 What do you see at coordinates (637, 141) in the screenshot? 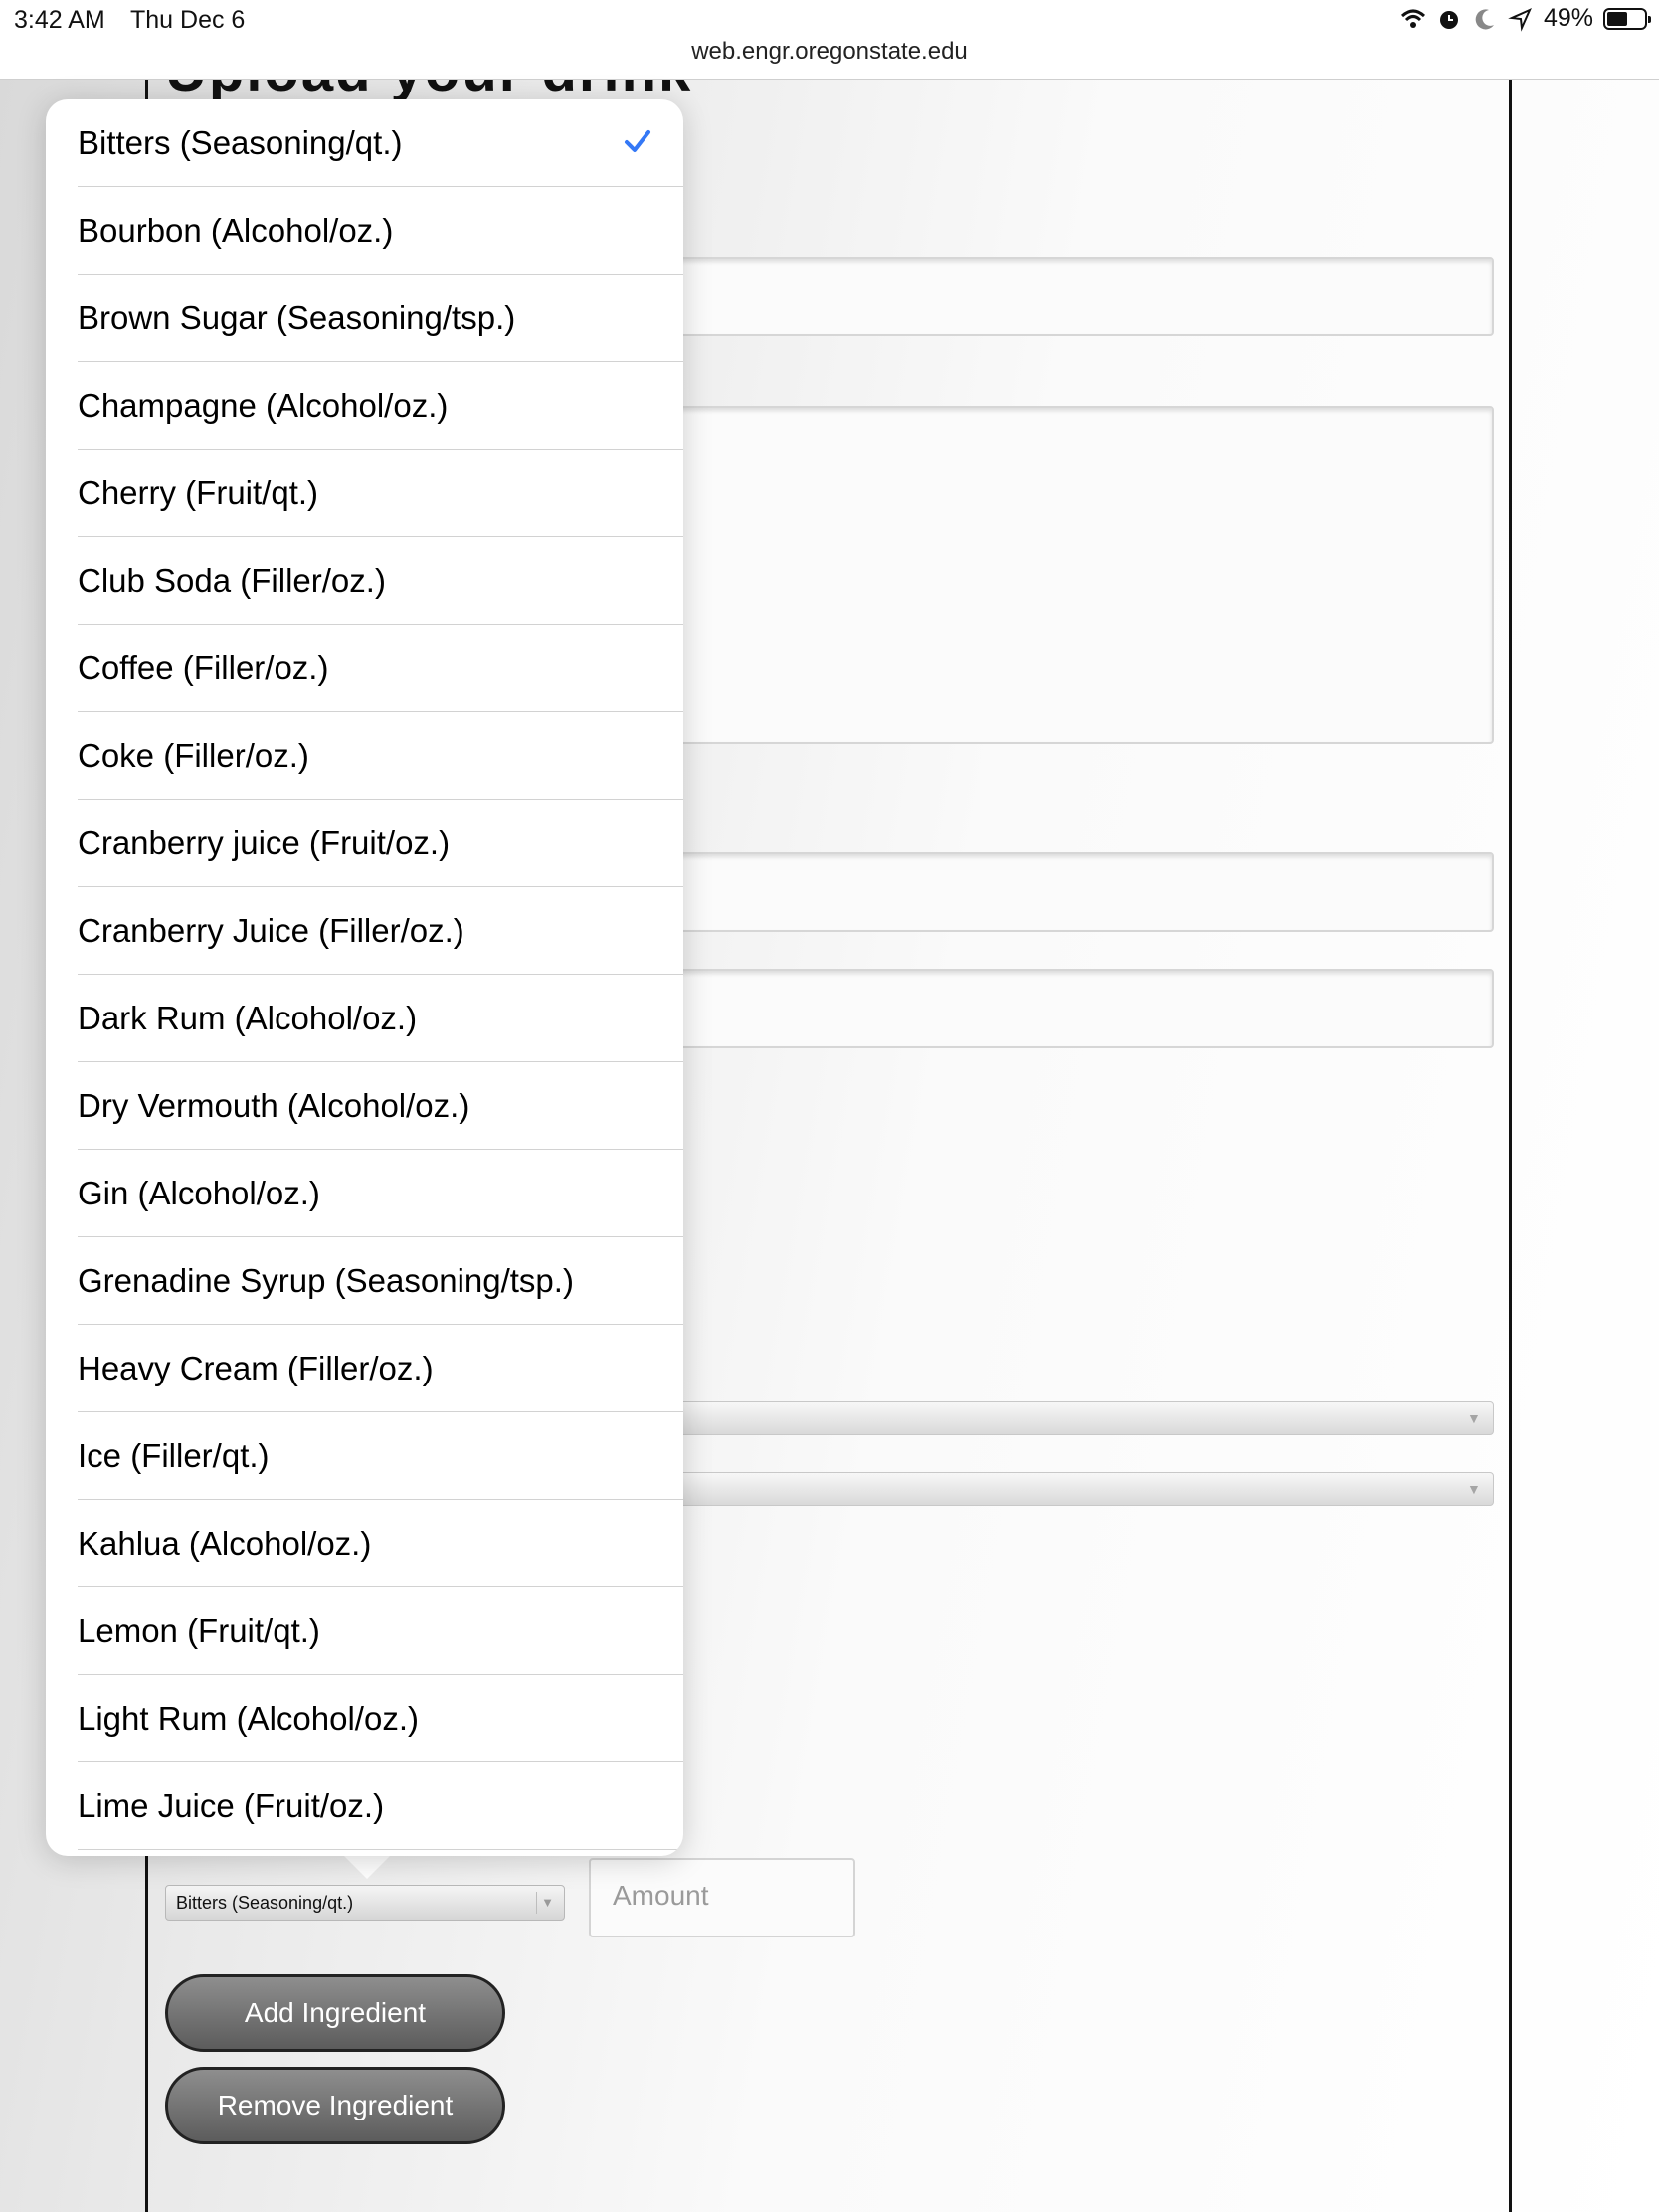
I see `checkmark-icon` at bounding box center [637, 141].